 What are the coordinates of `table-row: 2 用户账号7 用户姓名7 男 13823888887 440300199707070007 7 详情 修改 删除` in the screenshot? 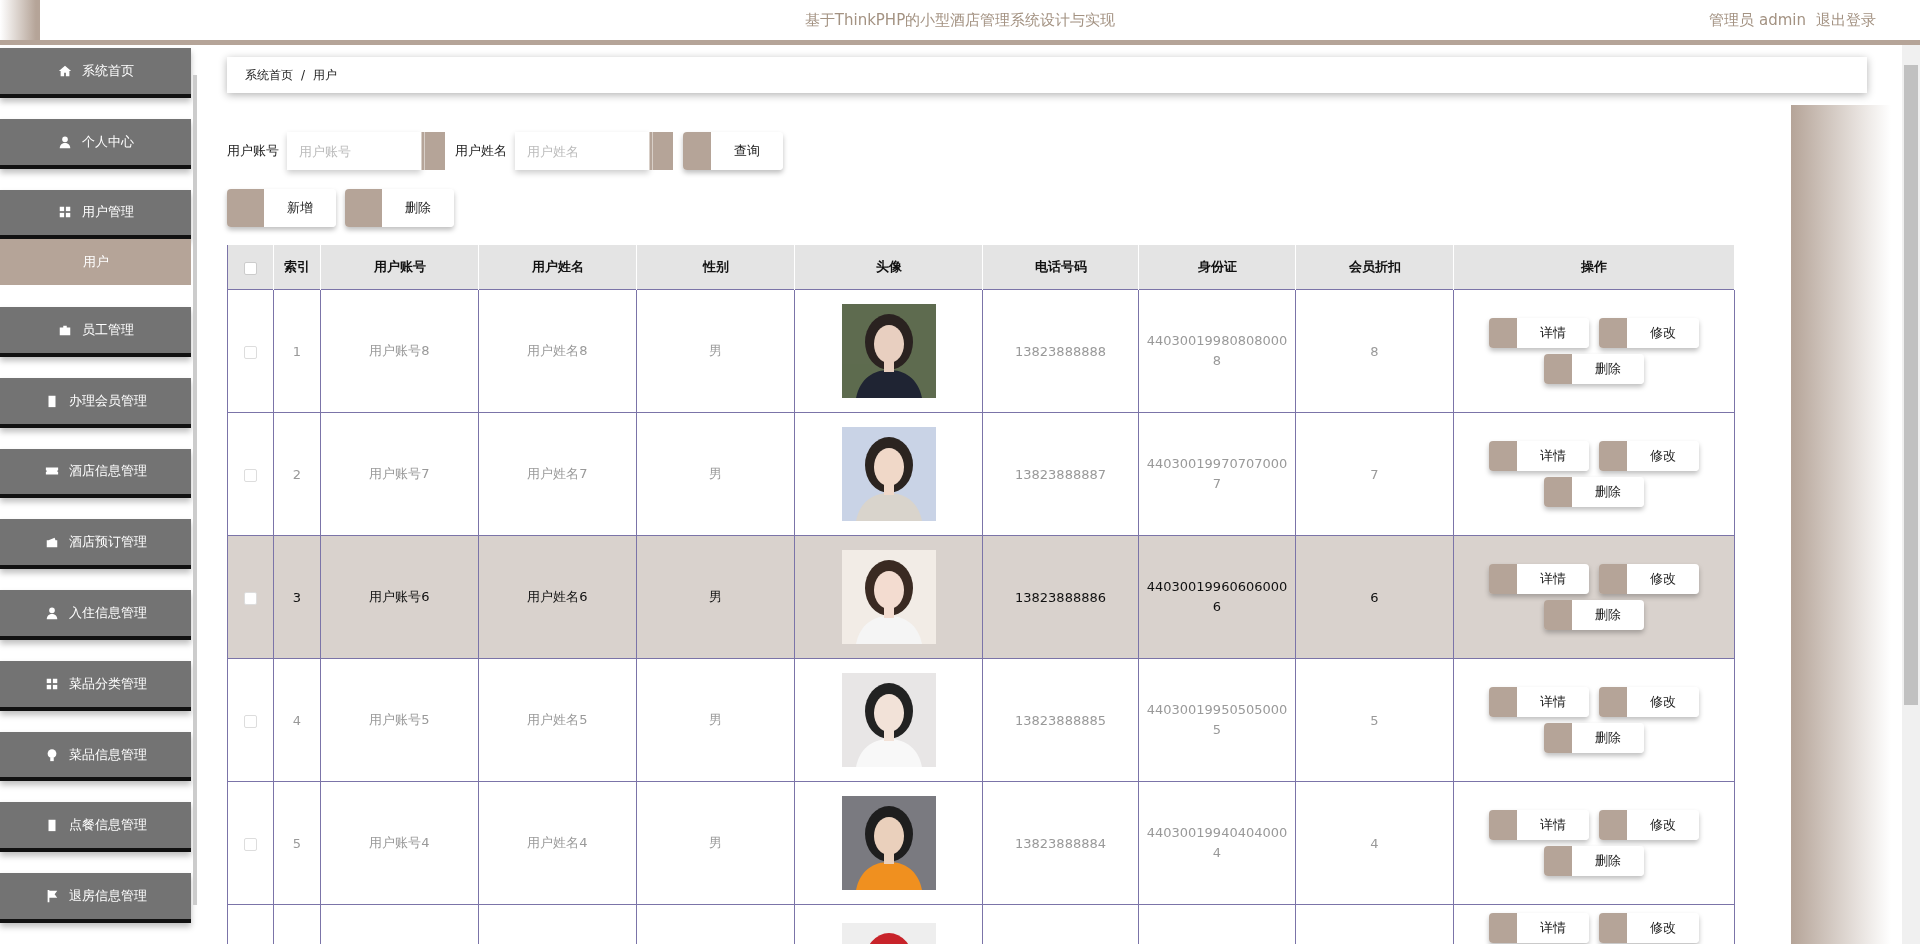 It's located at (981, 474).